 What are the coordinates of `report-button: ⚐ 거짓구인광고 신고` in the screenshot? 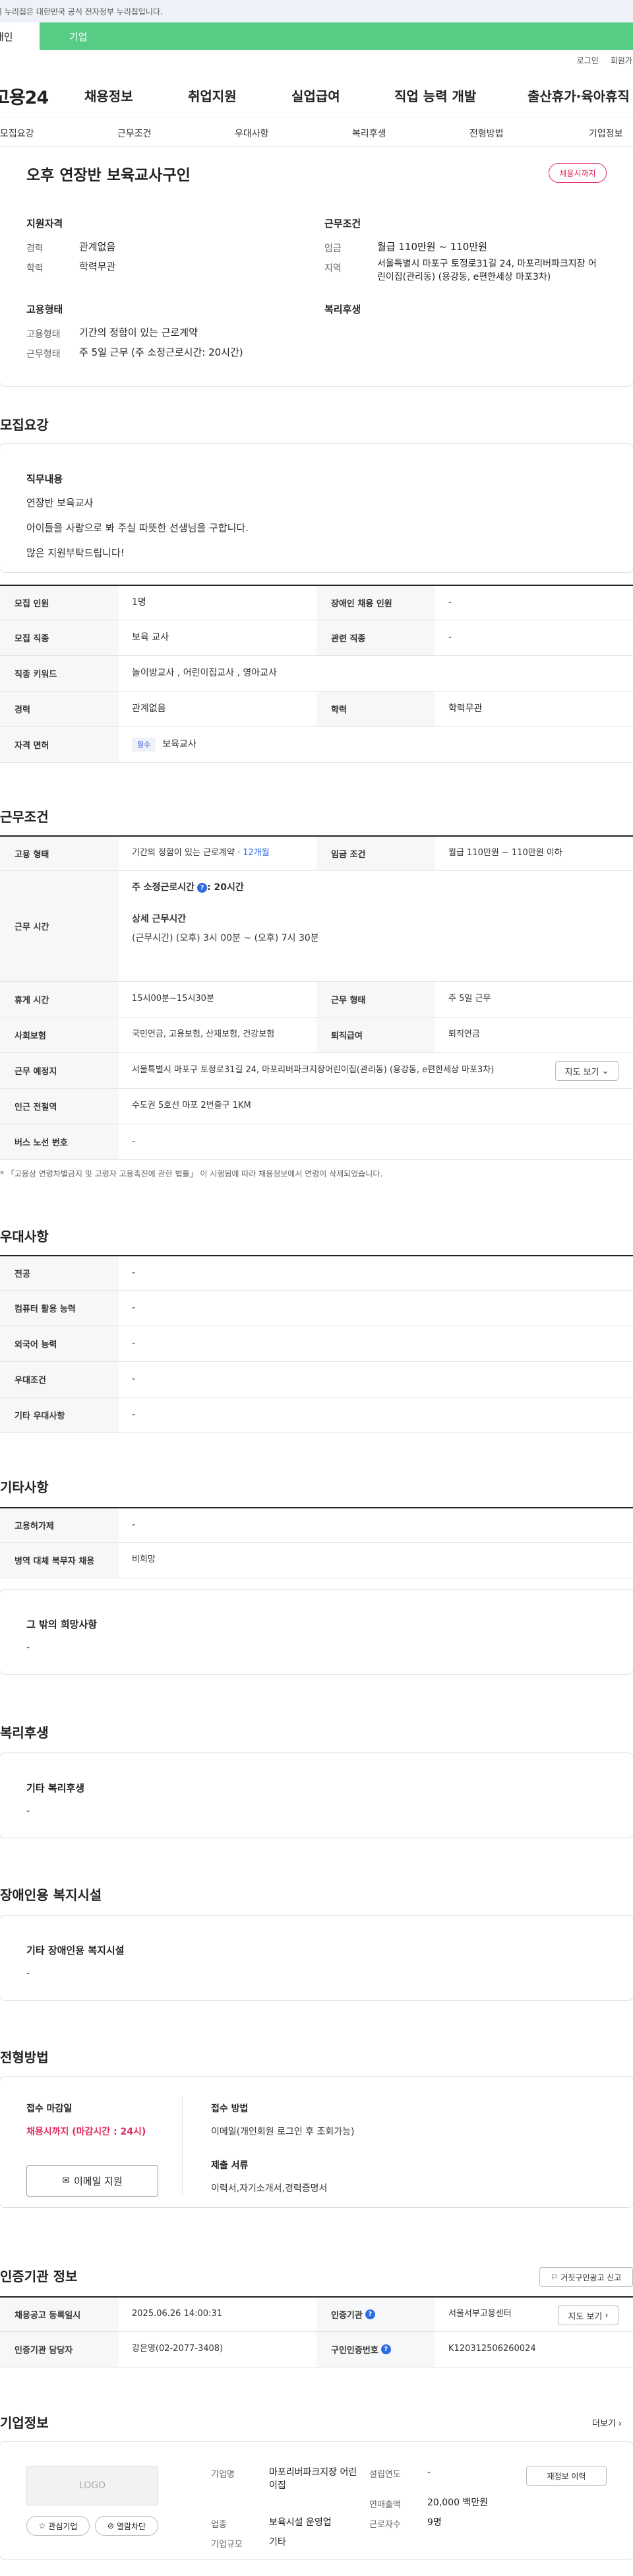 It's located at (586, 2277).